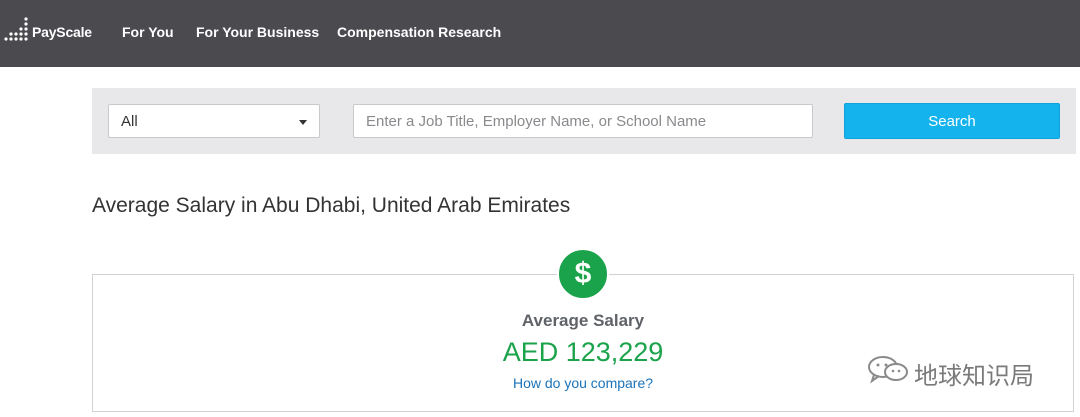 The image size is (1080, 417). I want to click on wechat-icon, so click(888, 370).